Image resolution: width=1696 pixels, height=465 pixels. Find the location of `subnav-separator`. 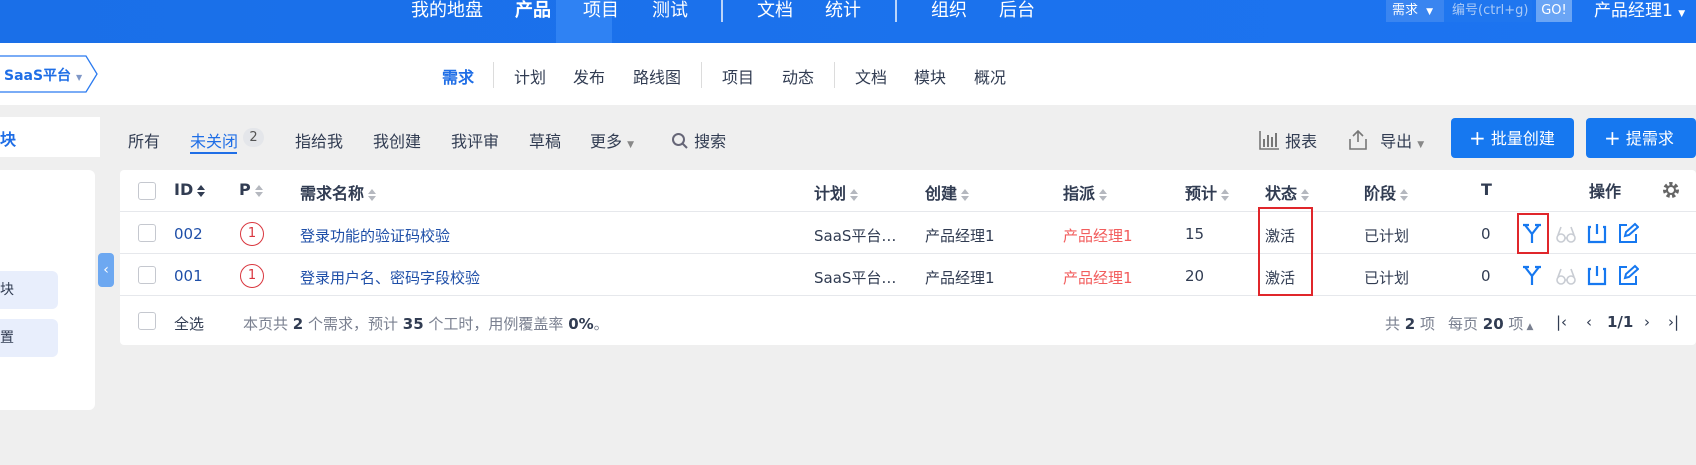

subnav-separator is located at coordinates (493, 75).